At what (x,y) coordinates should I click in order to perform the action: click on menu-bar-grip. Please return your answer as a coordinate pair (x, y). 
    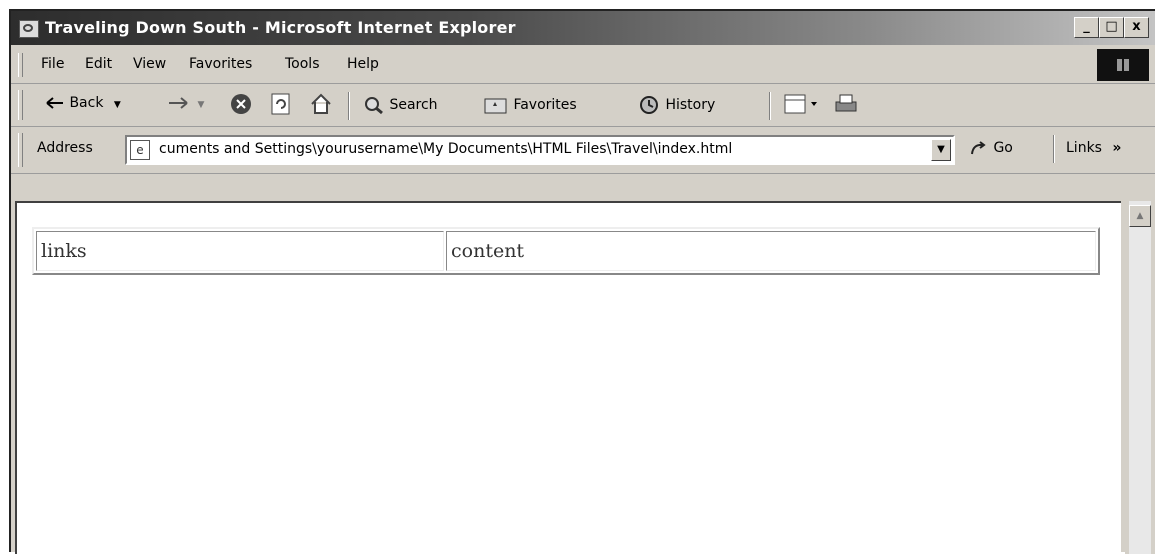
    Looking at the image, I should click on (20, 65).